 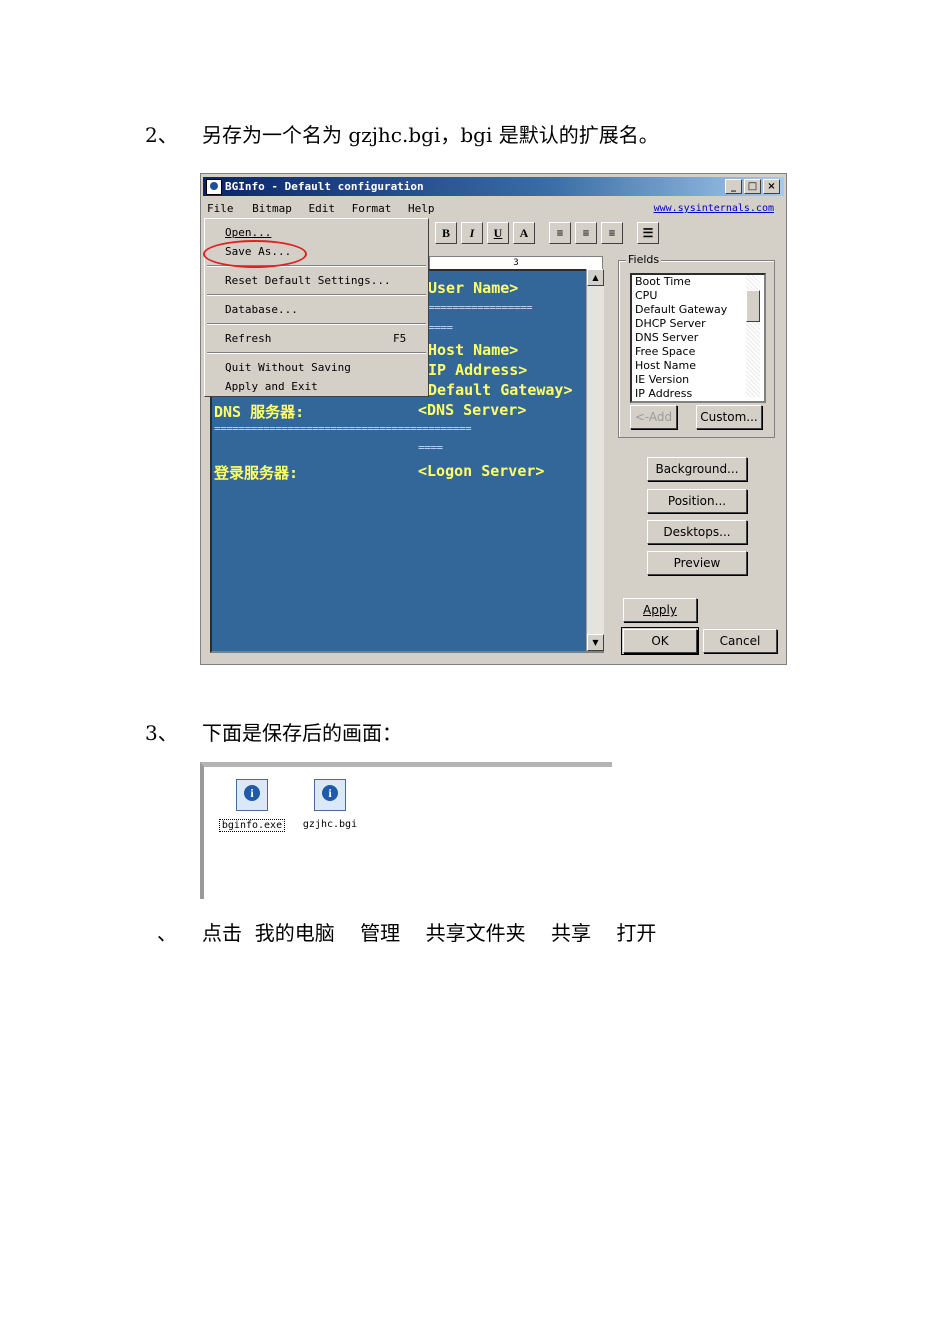 I want to click on file-name: bginfo.exe, so click(x=252, y=825).